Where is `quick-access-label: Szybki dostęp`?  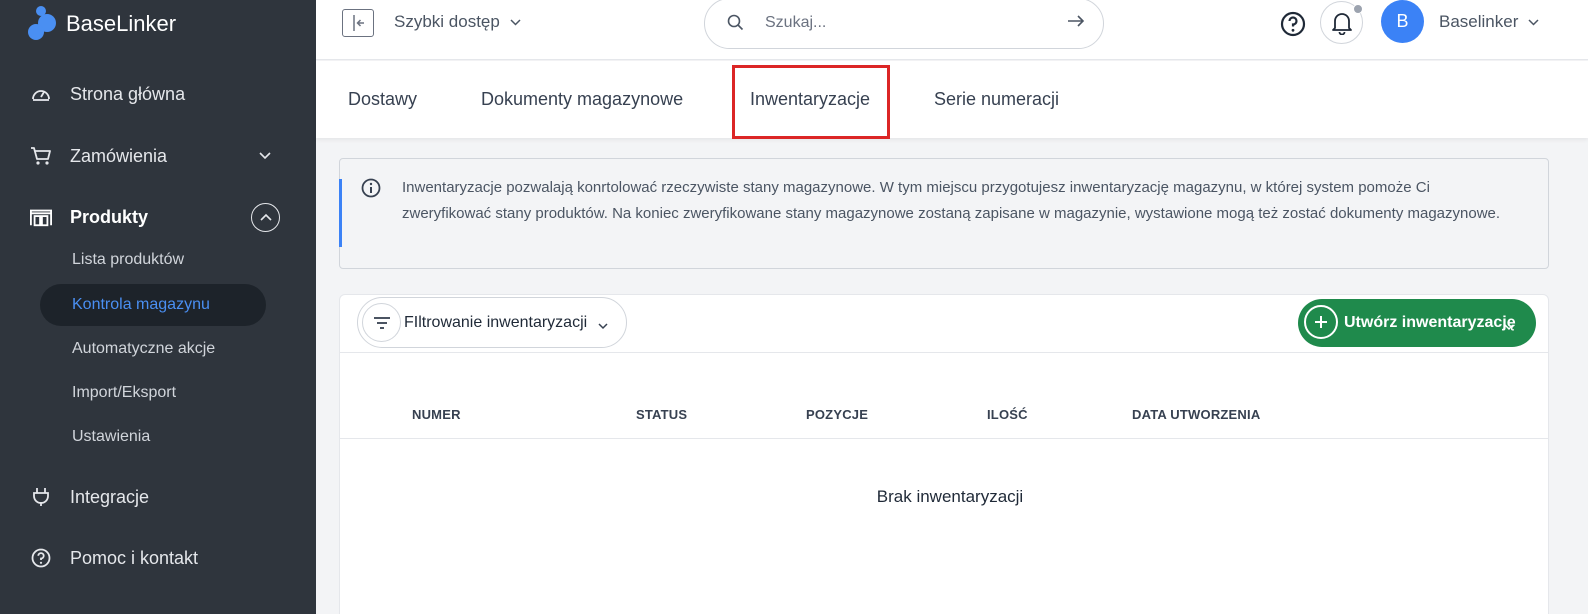 quick-access-label: Szybki dostęp is located at coordinates (447, 21).